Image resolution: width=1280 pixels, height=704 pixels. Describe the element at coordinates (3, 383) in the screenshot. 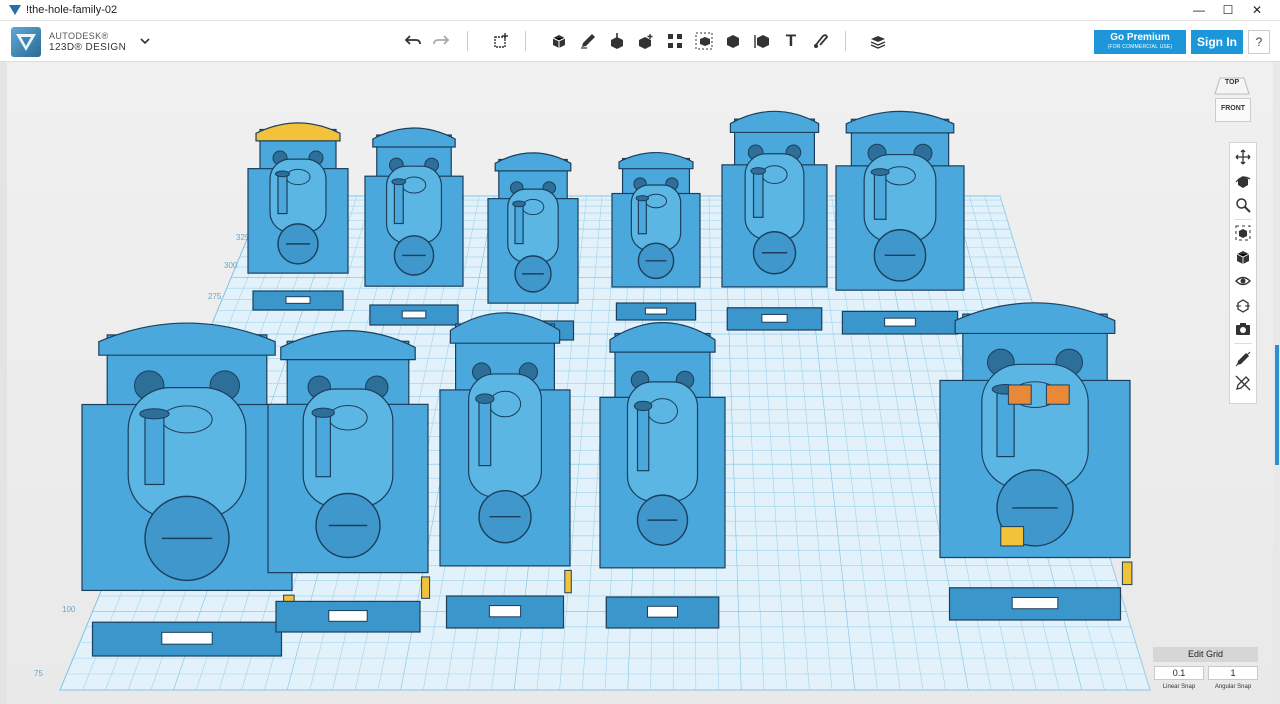

I see `left-edge` at that location.